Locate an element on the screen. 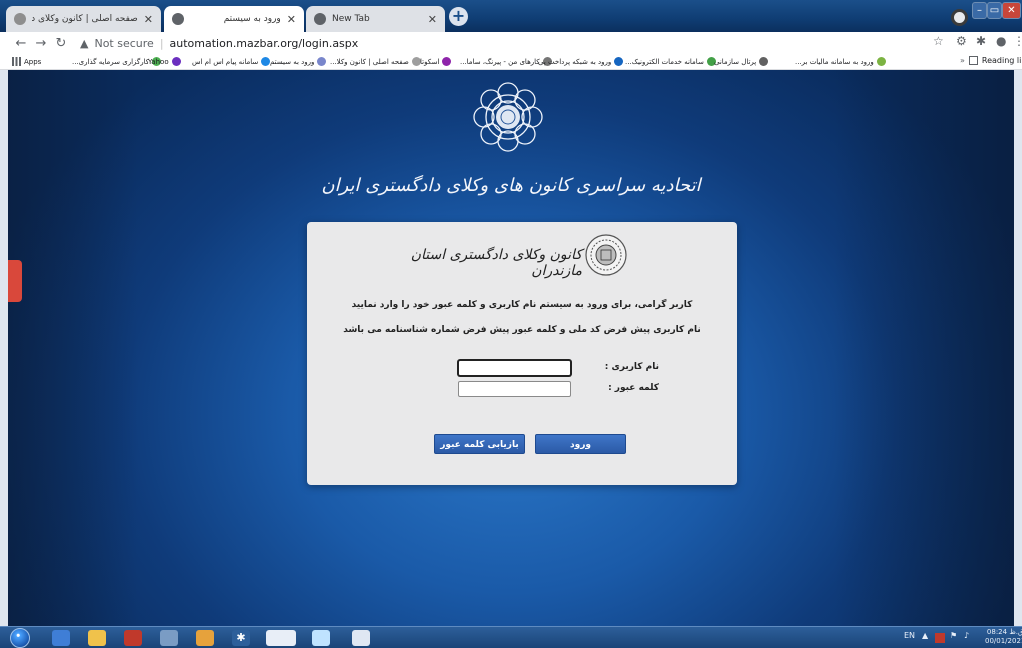  new-tab-button: + is located at coordinates (458, 16).